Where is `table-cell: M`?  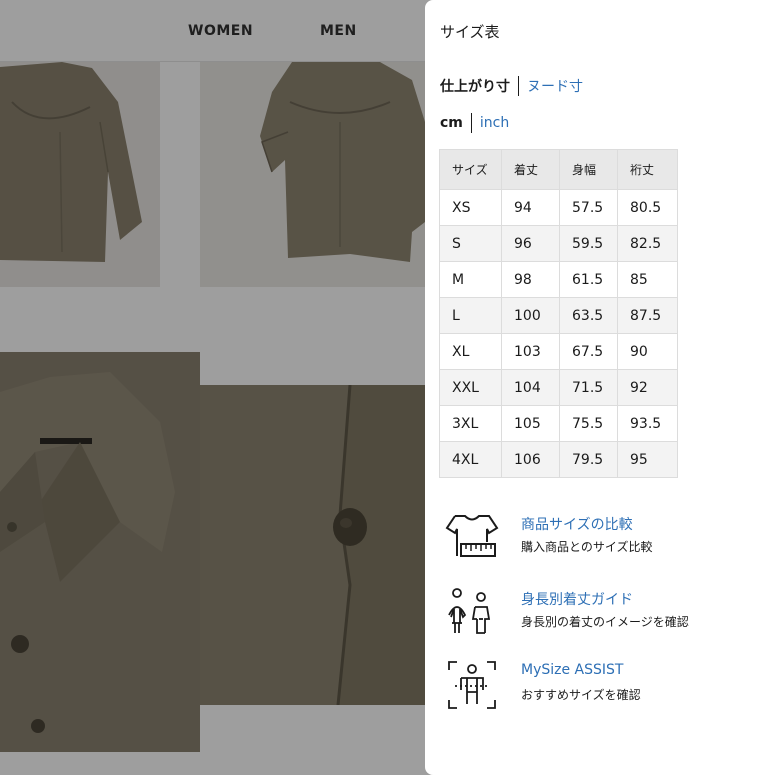 table-cell: M is located at coordinates (470, 279).